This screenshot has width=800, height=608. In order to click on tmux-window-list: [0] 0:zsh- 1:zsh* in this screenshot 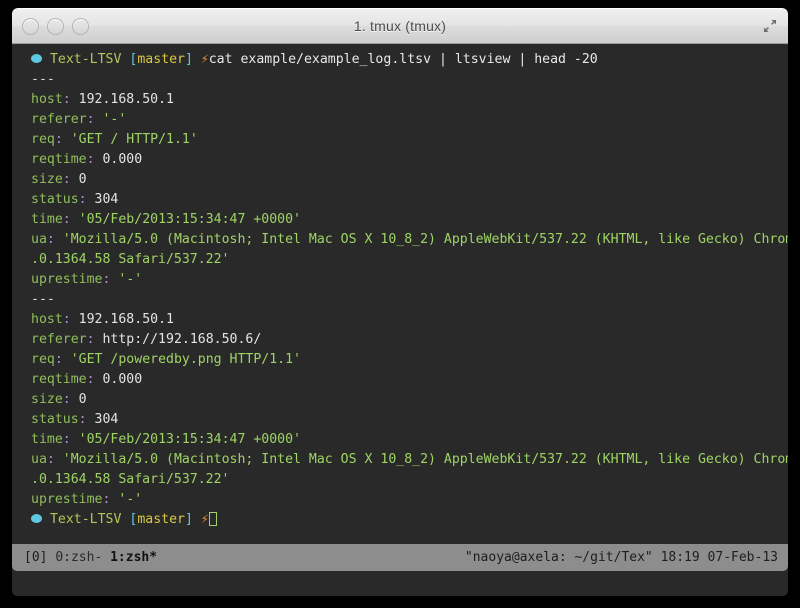, I will do `click(90, 557)`.